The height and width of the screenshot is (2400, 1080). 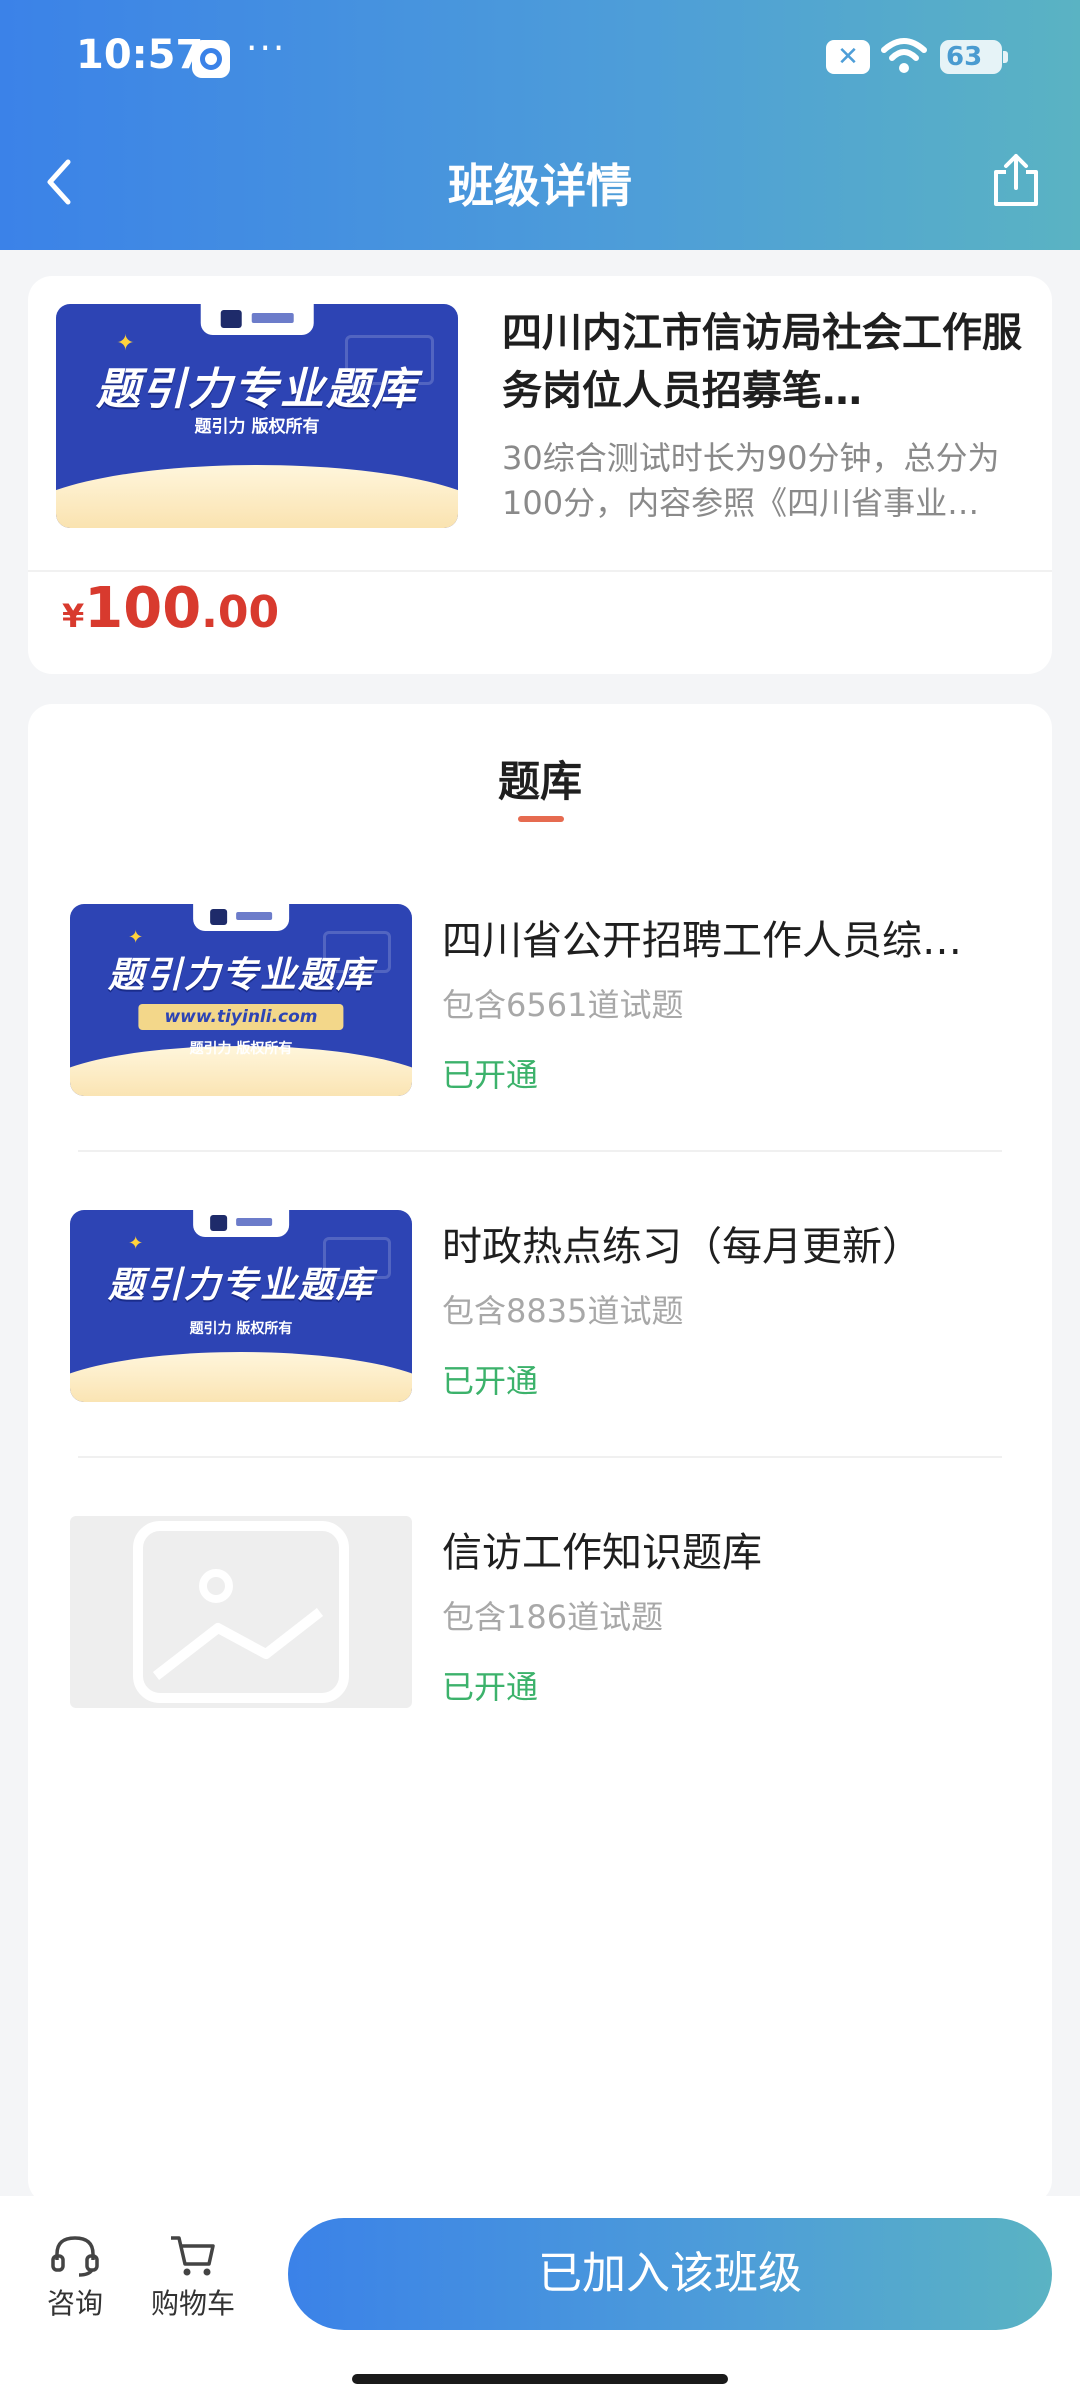 I want to click on tab-active-indicator, so click(x=541, y=819).